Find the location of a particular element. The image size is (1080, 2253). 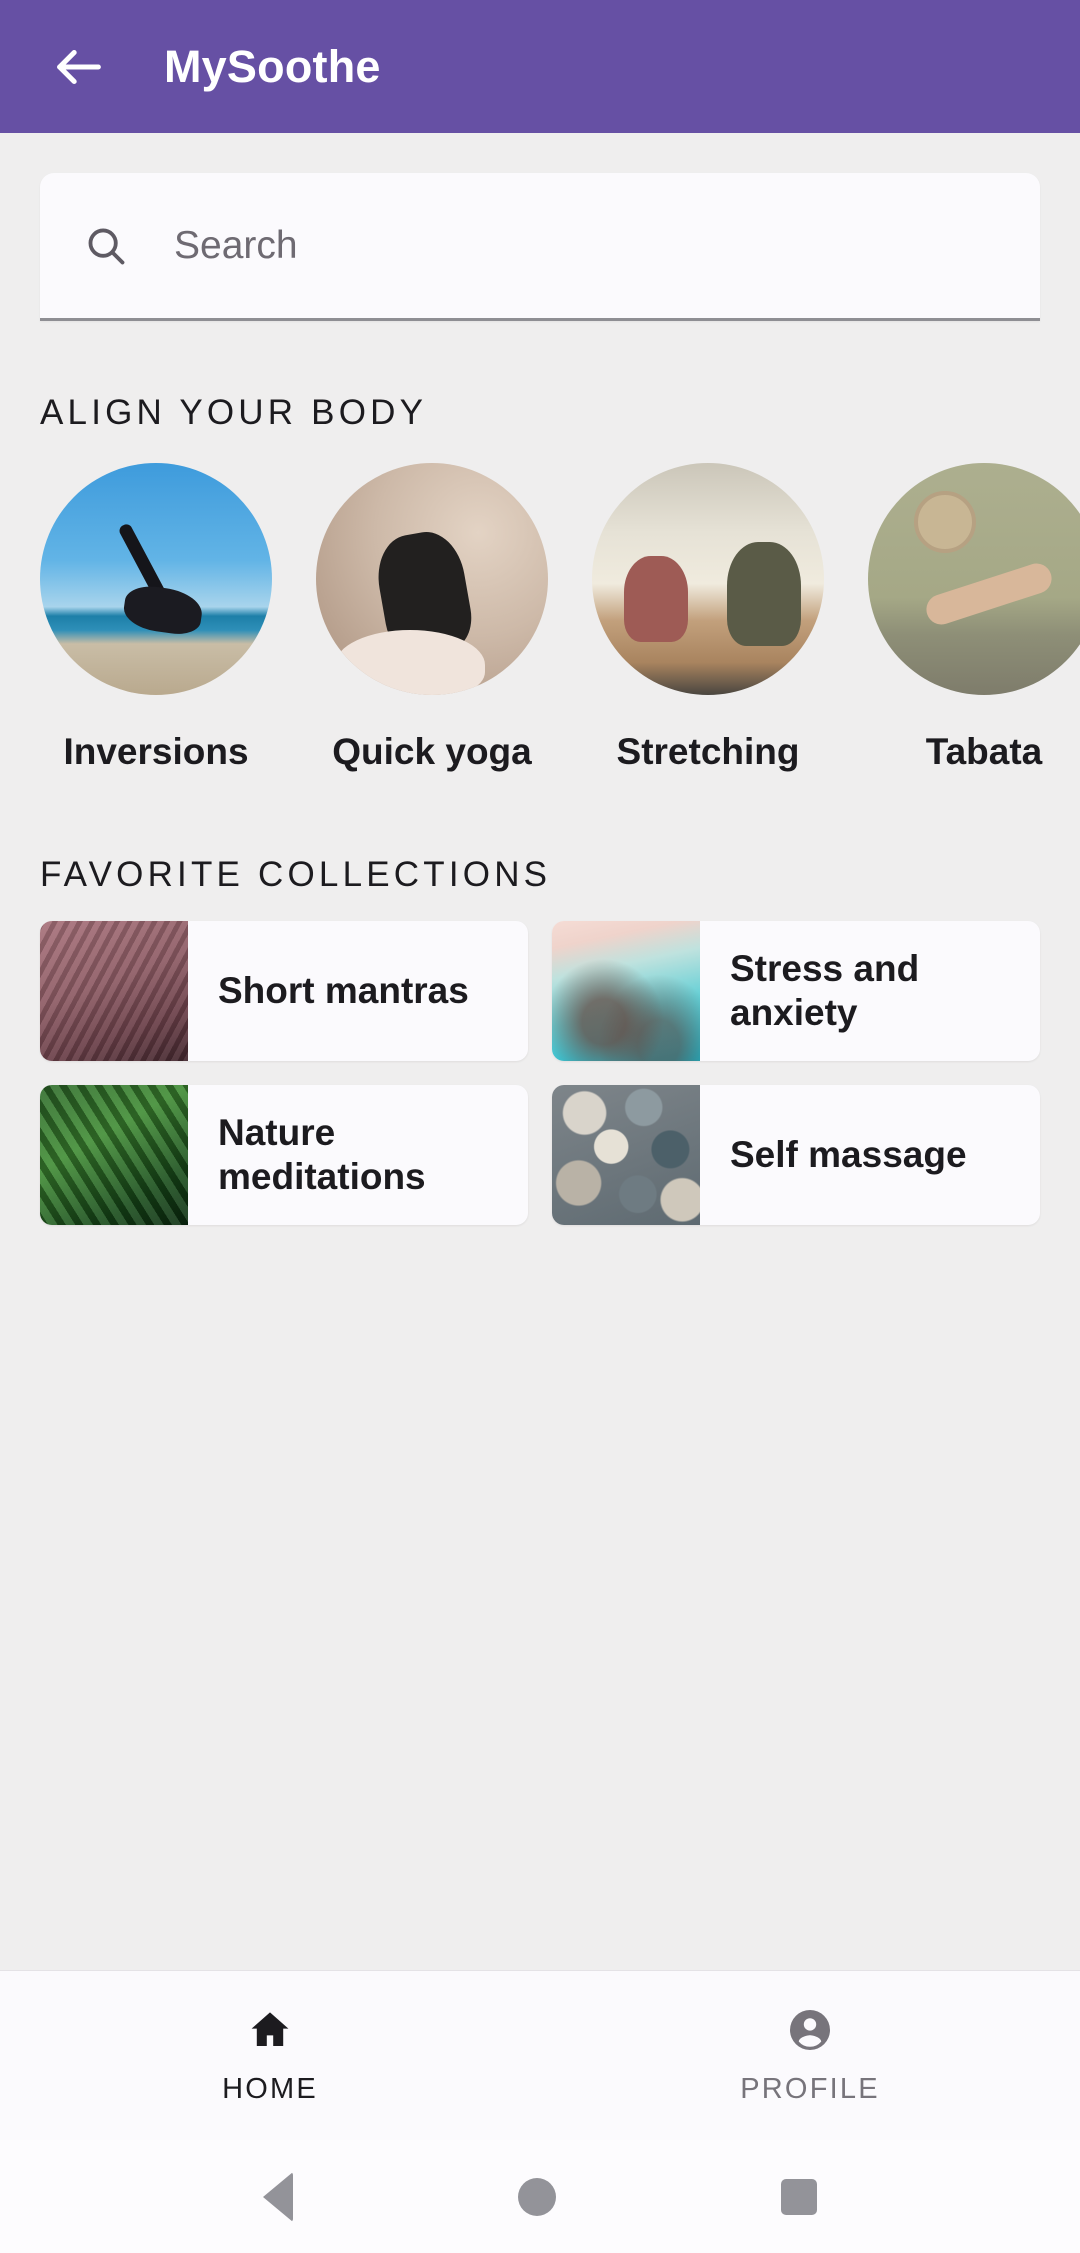

arrow-left-icon is located at coordinates (79, 67).